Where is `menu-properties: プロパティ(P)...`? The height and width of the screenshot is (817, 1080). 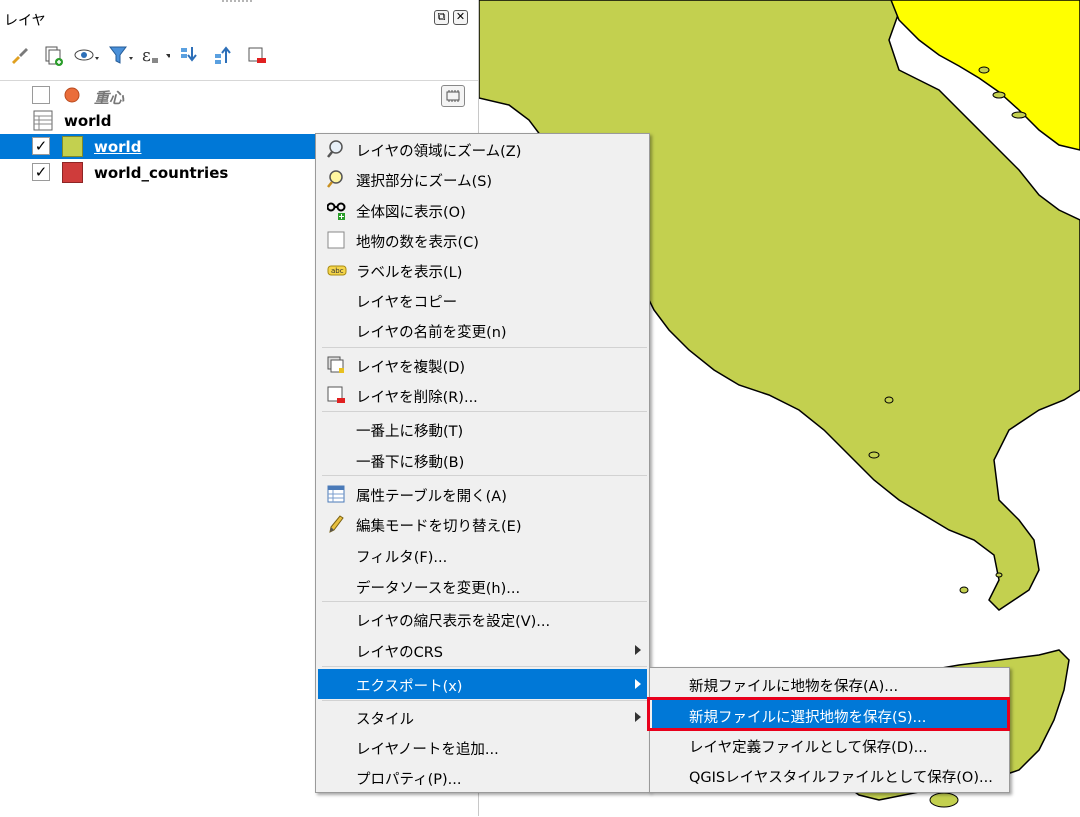
menu-properties: プロパティ(P)... is located at coordinates (482, 777).